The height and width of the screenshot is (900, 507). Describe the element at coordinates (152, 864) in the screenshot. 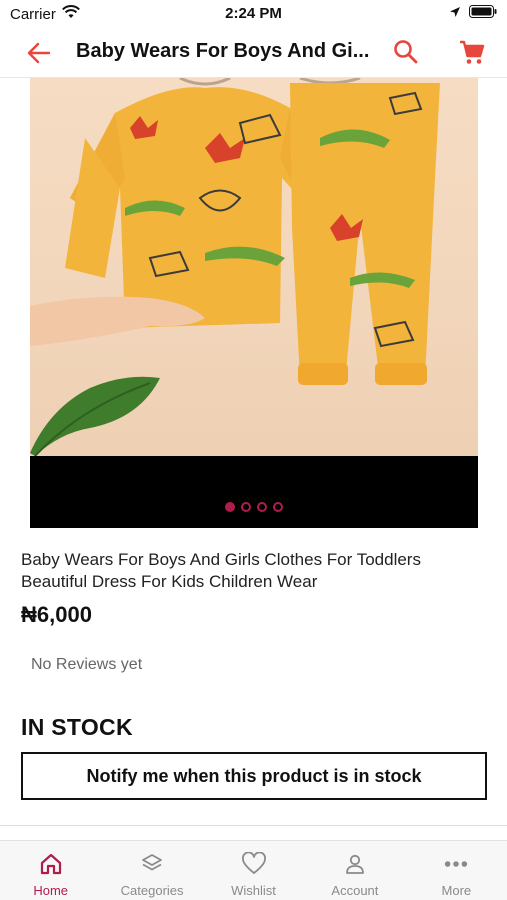

I see `layers-icon` at that location.